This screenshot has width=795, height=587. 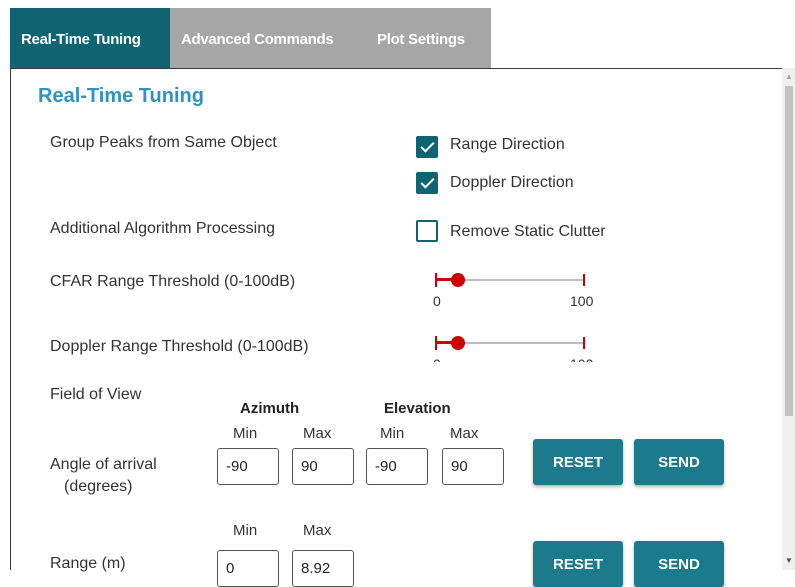 What do you see at coordinates (163, 142) in the screenshot?
I see `group-peaks-label: Group Peaks from Same Object` at bounding box center [163, 142].